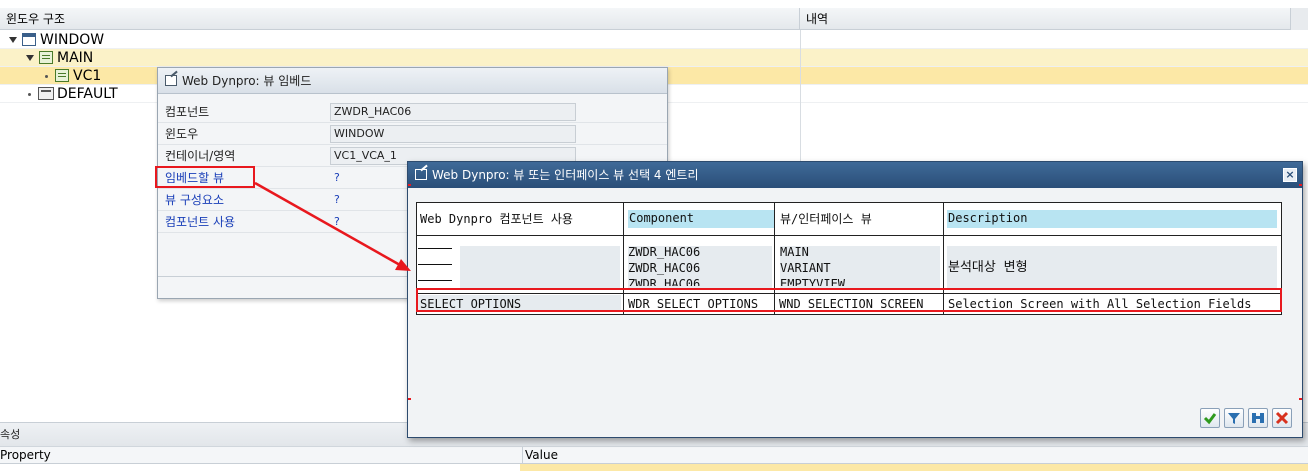 The image size is (1308, 471). What do you see at coordinates (205, 177) in the screenshot?
I see `highlight-box-view-to-embed` at bounding box center [205, 177].